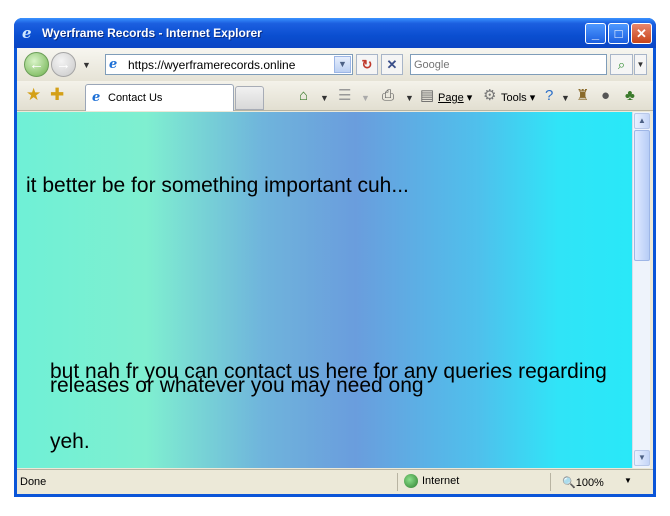 This screenshot has width=670, height=516. I want to click on globe-icon, so click(411, 481).